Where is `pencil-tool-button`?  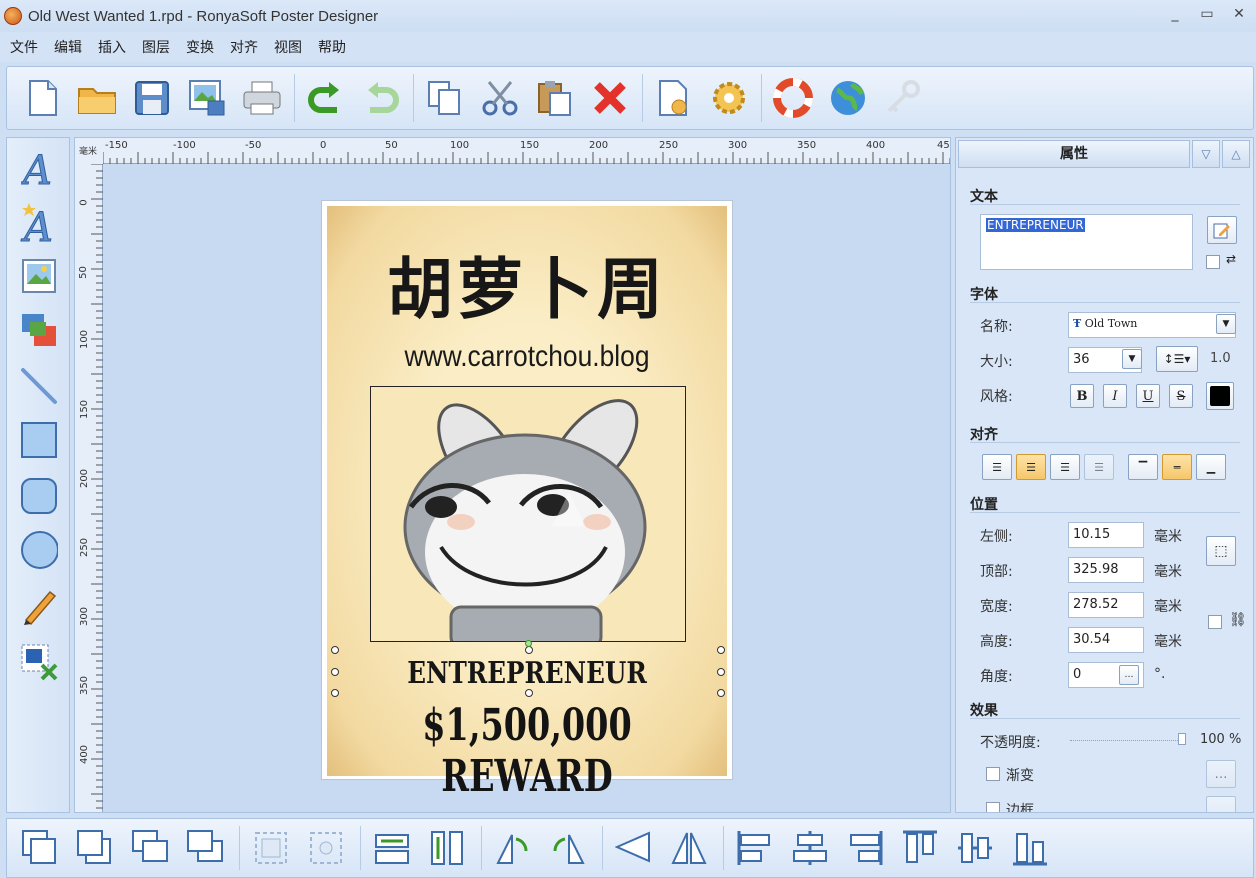
pencil-tool-button is located at coordinates (39, 606).